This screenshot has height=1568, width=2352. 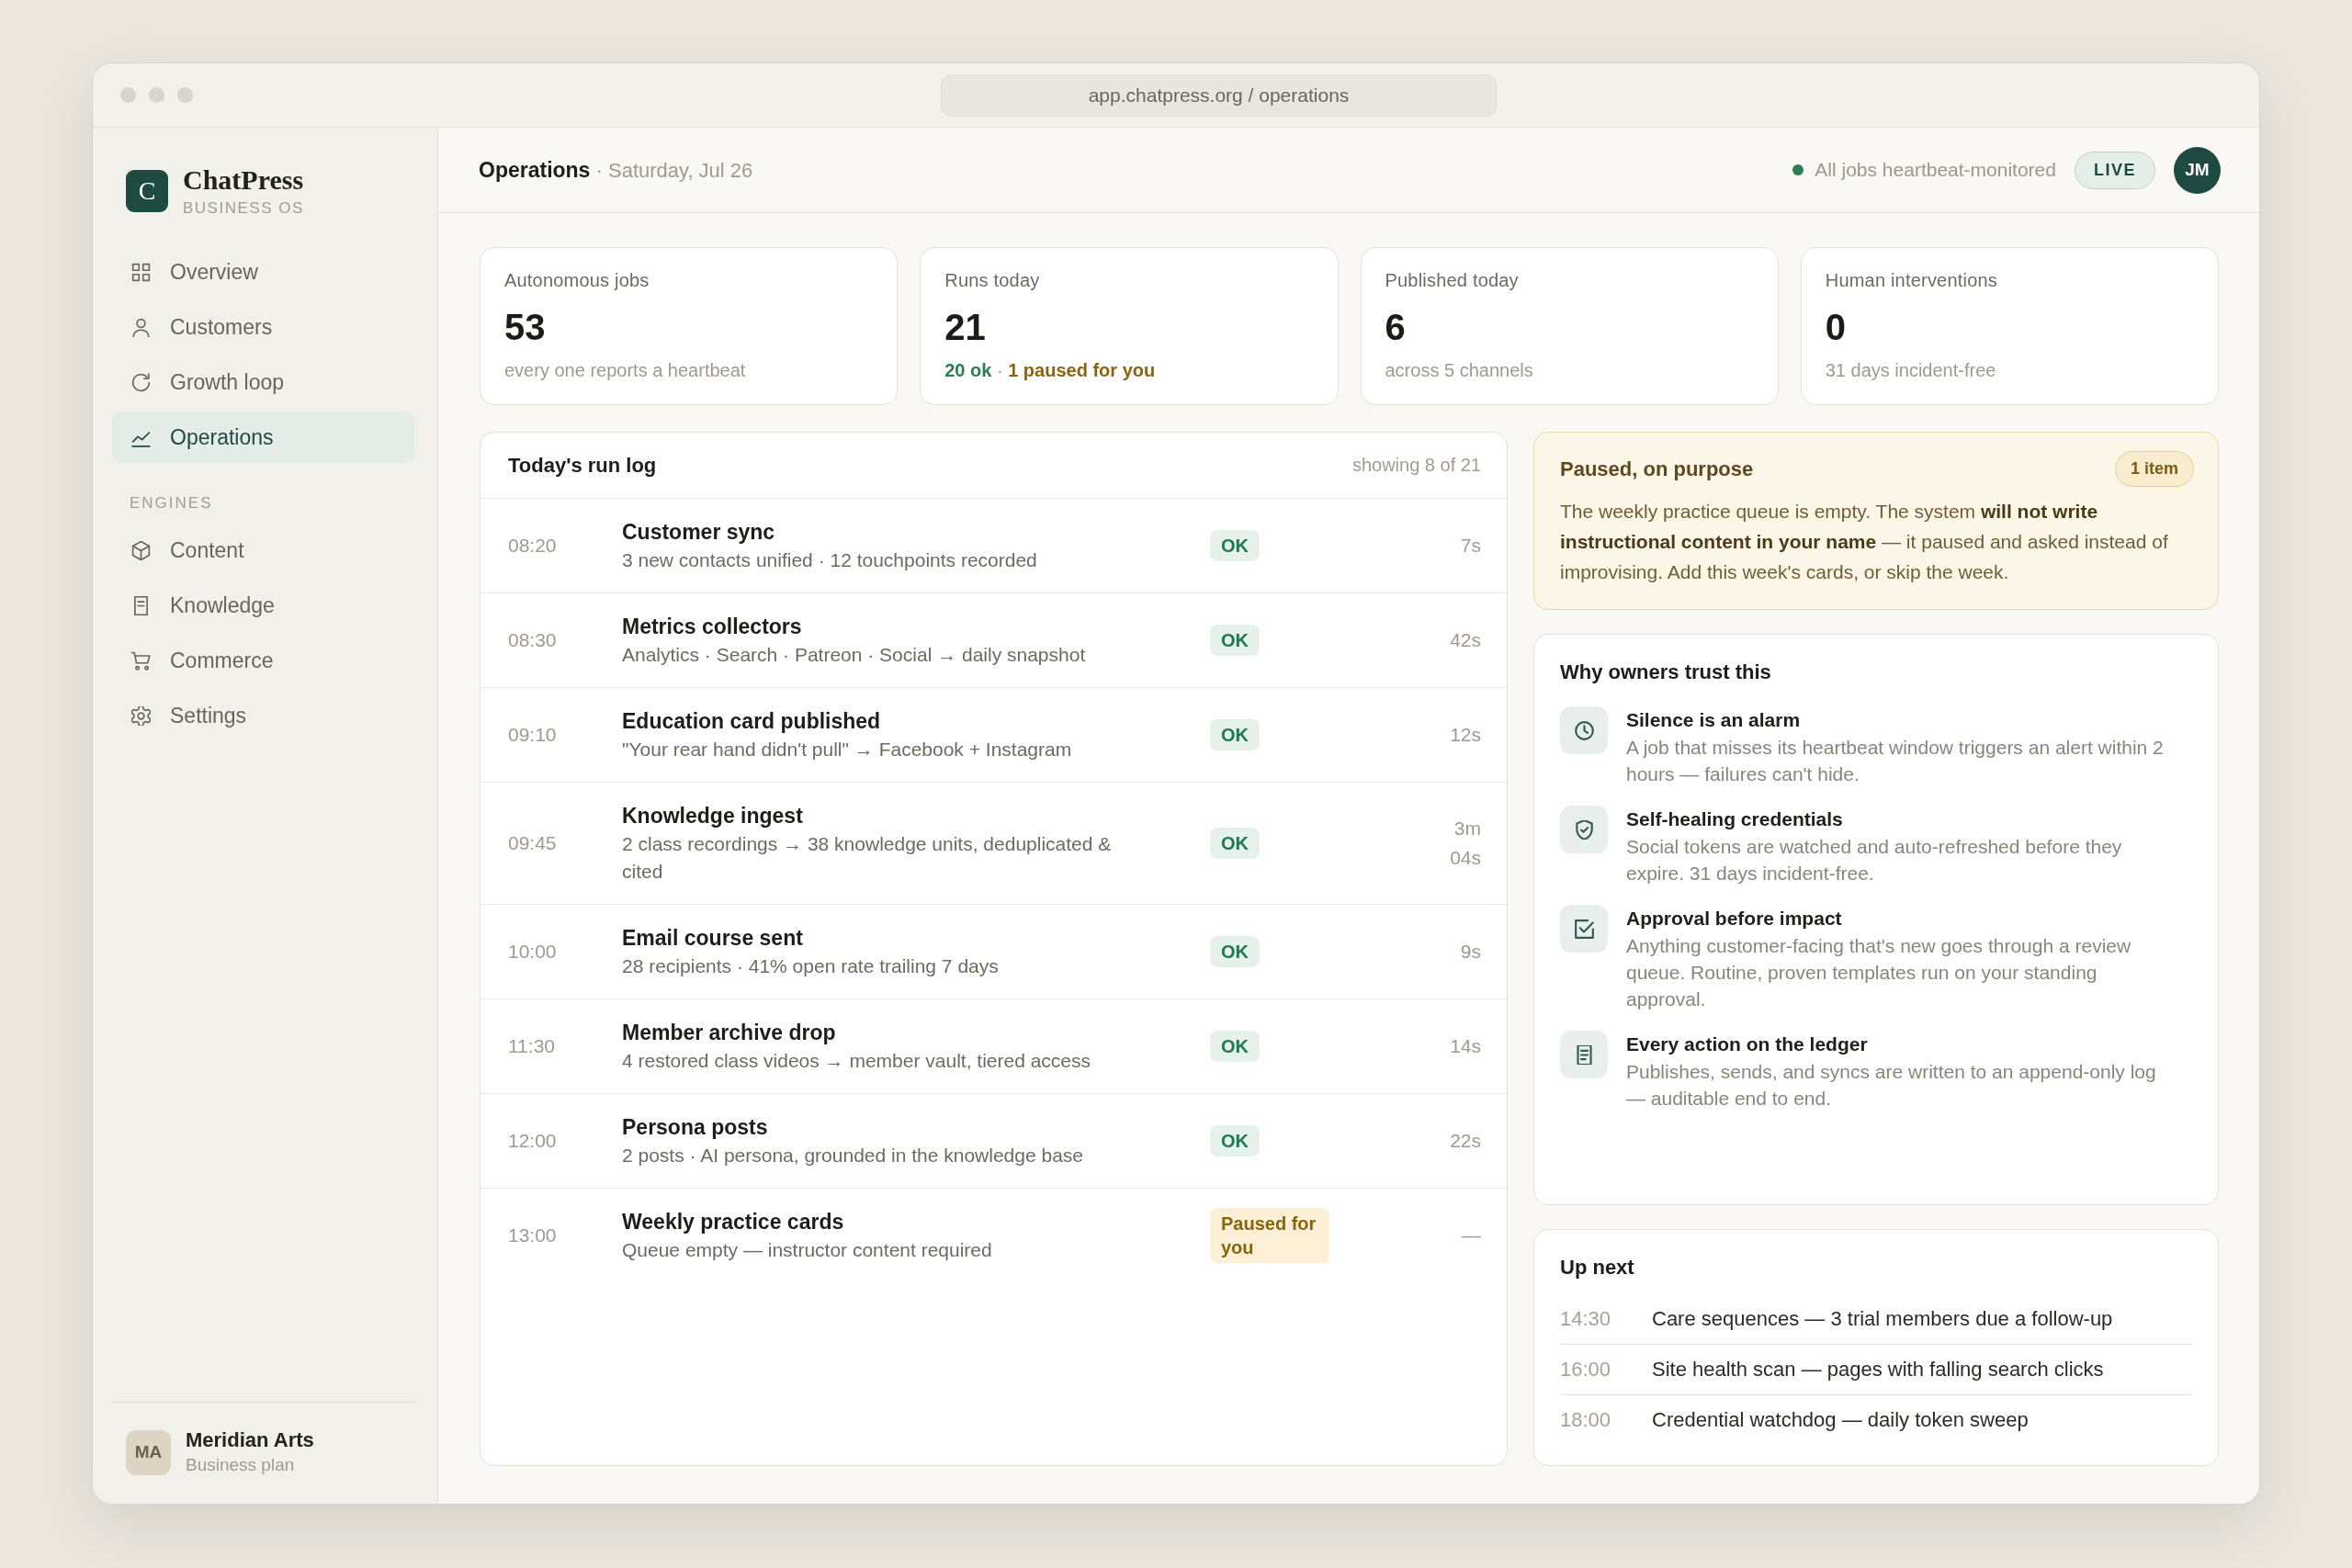 I want to click on stat-label: Human interventions, so click(x=1912, y=280).